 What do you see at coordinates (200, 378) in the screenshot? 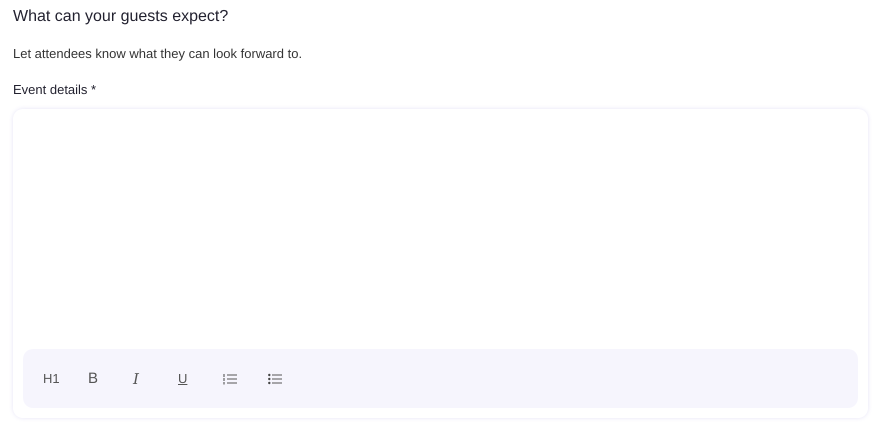
I see `underline-button: U` at bounding box center [200, 378].